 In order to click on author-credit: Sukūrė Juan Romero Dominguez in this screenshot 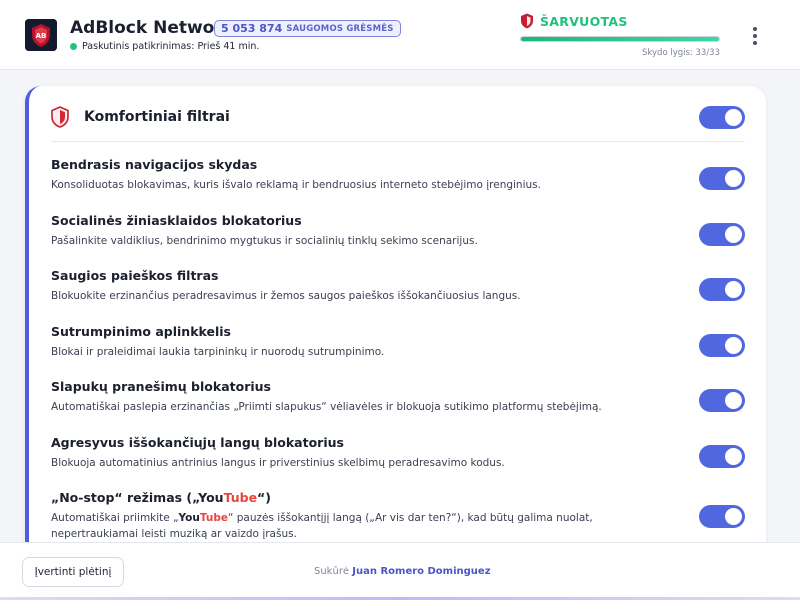, I will do `click(402, 571)`.